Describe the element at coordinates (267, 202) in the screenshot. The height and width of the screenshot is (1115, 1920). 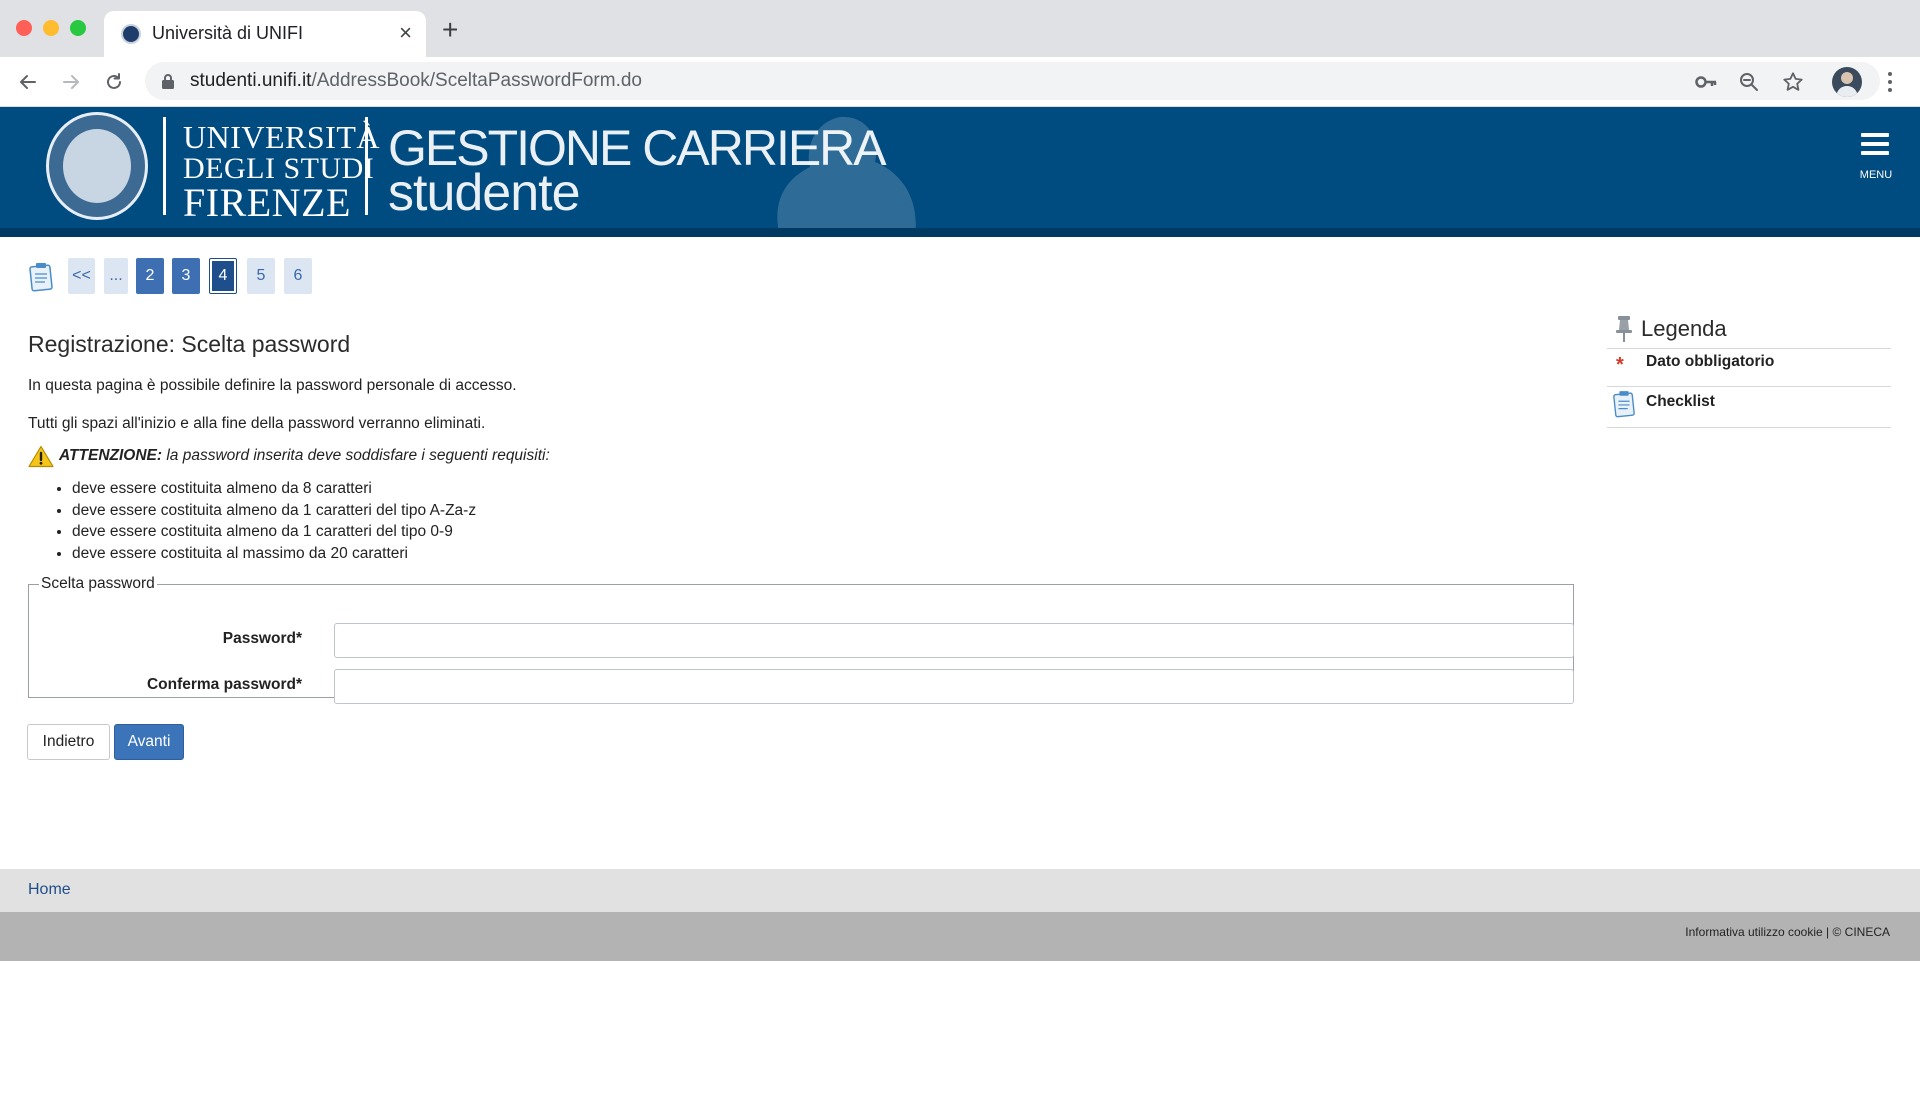
I see `university-name-line3: FIRENZE` at that location.